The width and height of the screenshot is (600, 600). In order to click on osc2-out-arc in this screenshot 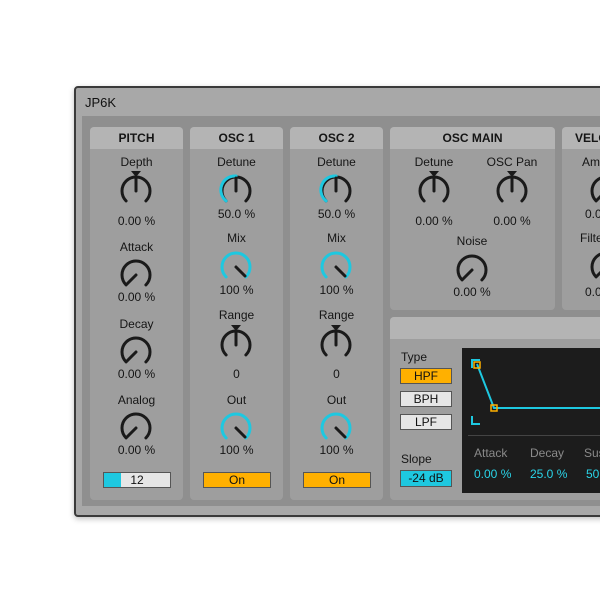, I will do `click(336, 426)`.